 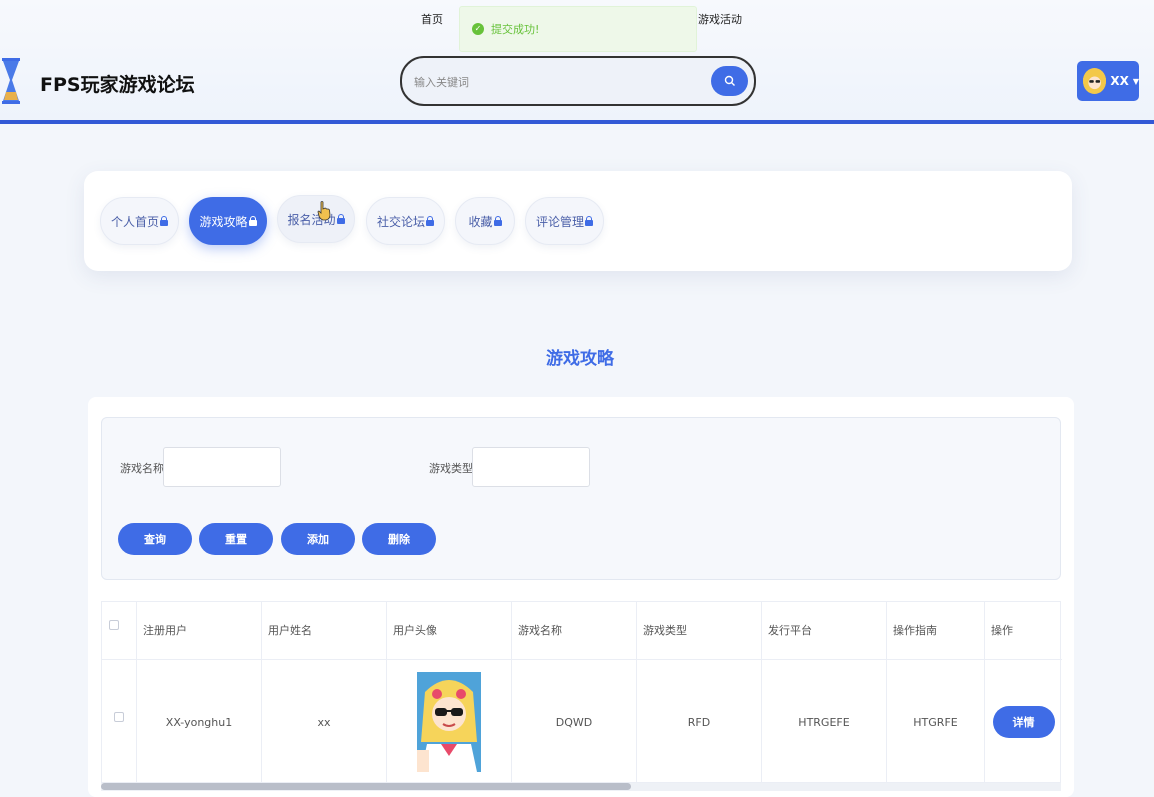 I want to click on cell-username: XX-yonghu1, so click(x=199, y=722).